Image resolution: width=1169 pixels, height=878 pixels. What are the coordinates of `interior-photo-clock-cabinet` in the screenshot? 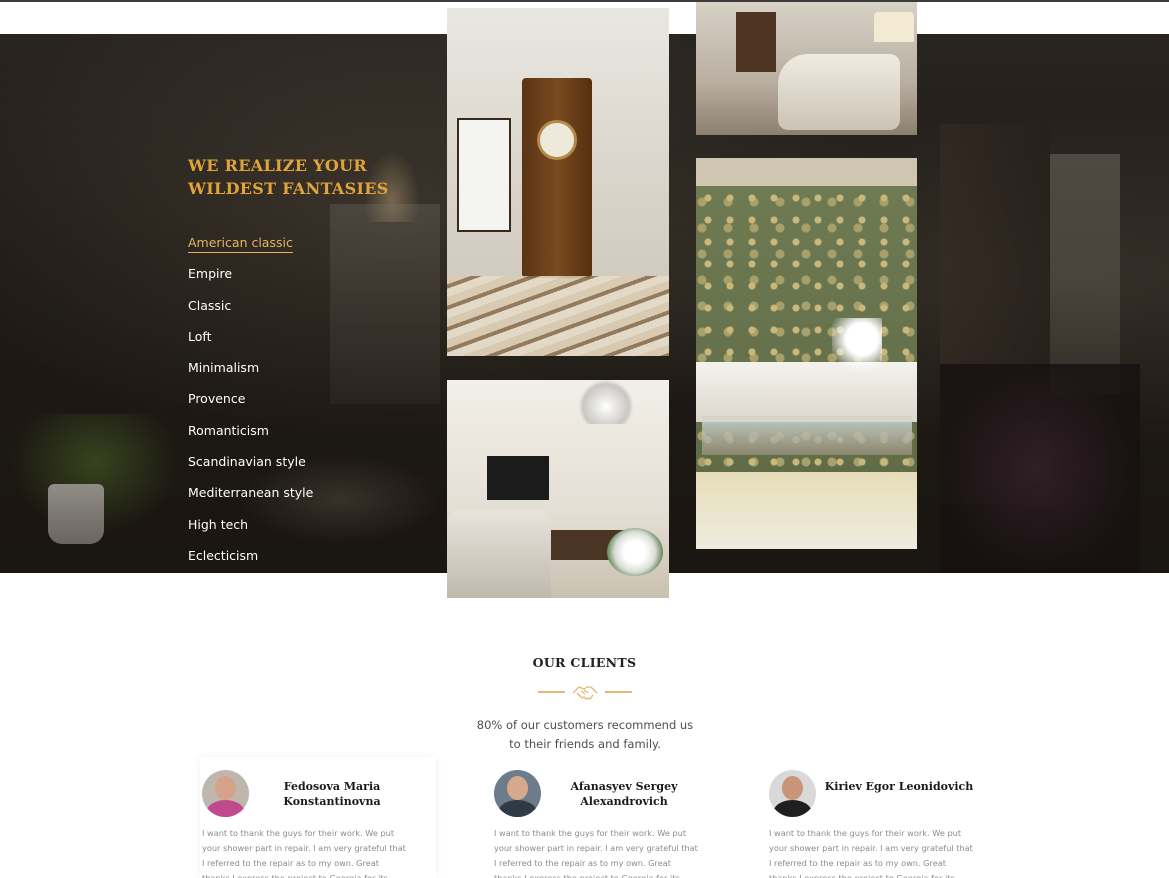 It's located at (558, 182).